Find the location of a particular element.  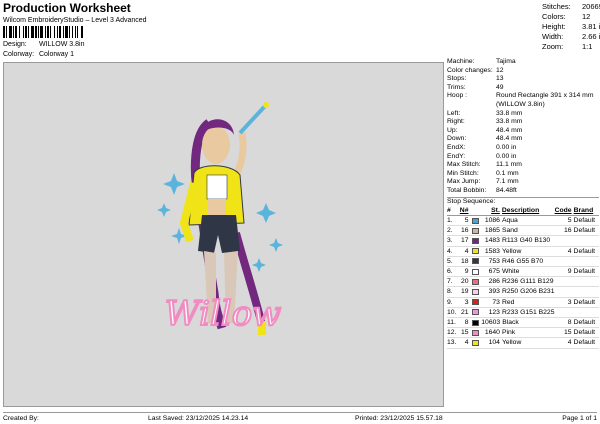

thread-description: R113 G40 B130 is located at coordinates (526, 241).